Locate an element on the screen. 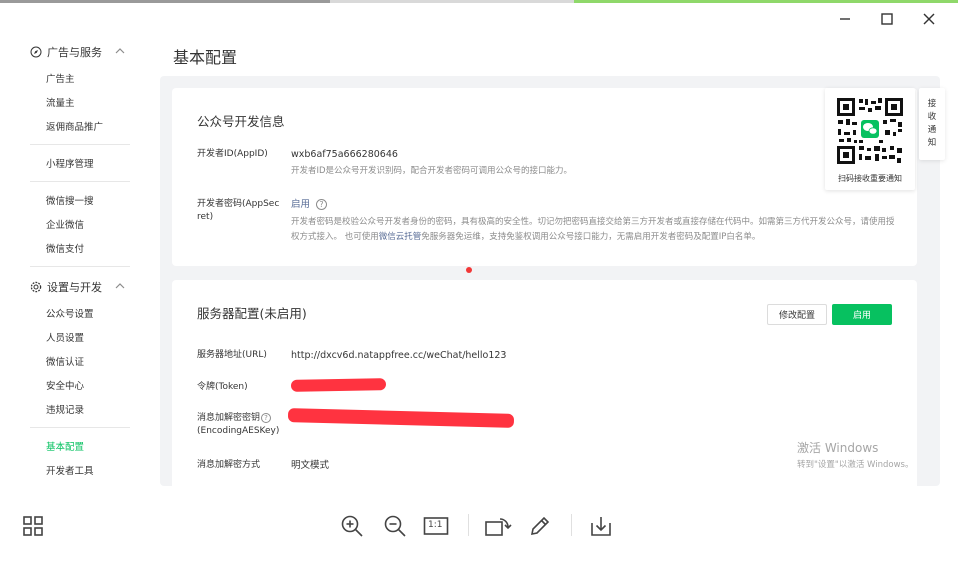 Image resolution: width=958 pixels, height=566 pixels. rotate-button is located at coordinates (498, 526).